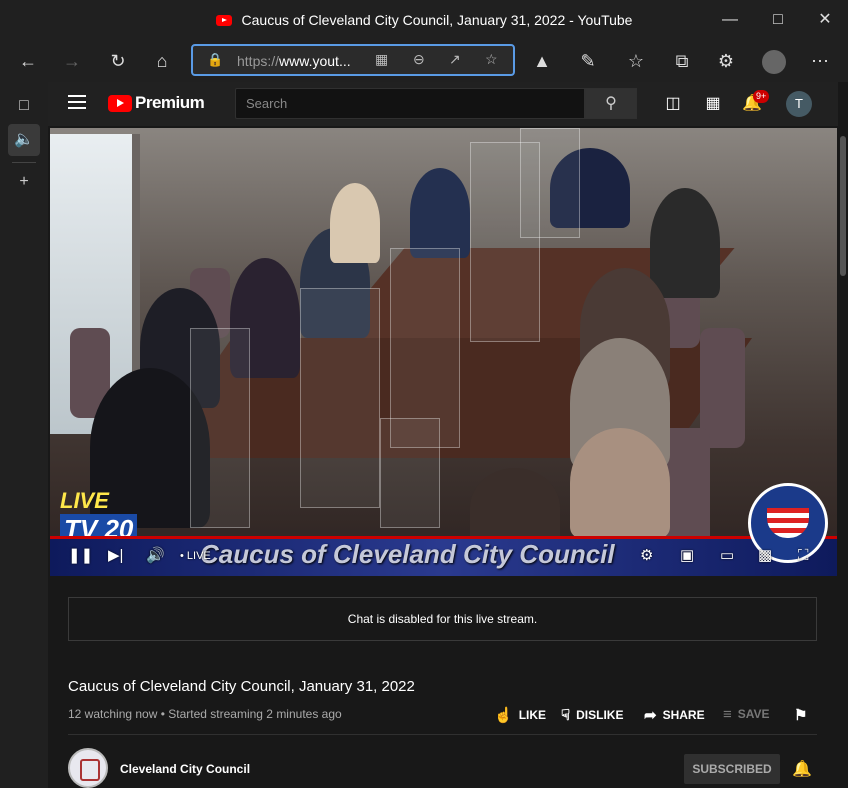 Image resolution: width=848 pixels, height=788 pixels. Describe the element at coordinates (646, 556) in the screenshot. I see `settings-icon: ⚙` at that location.